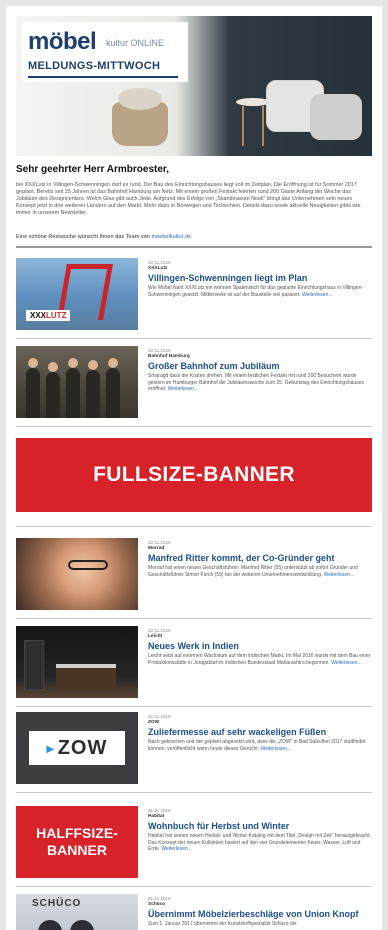 The image size is (388, 930). I want to click on article-category: Habitat, so click(156, 816).